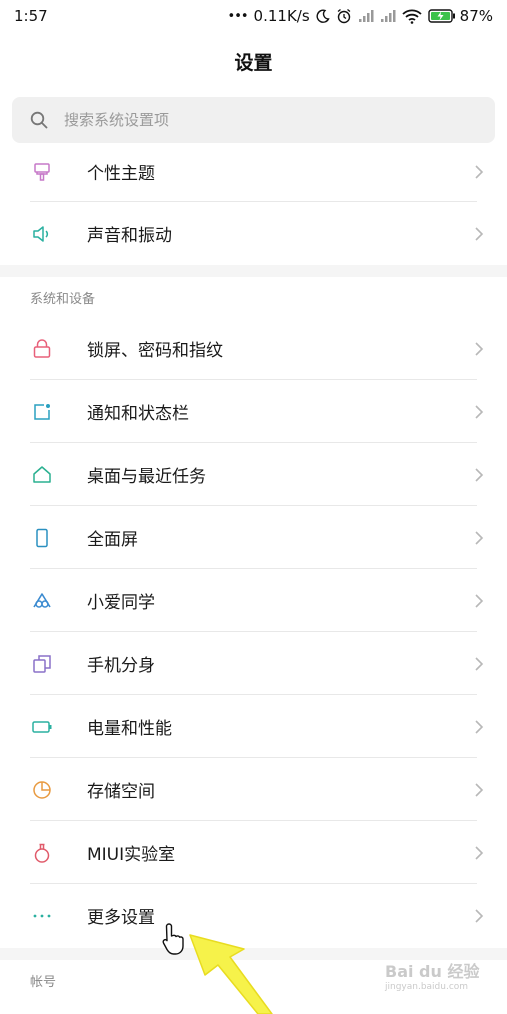  Describe the element at coordinates (31, 16) in the screenshot. I see `status-time: 1:57` at that location.